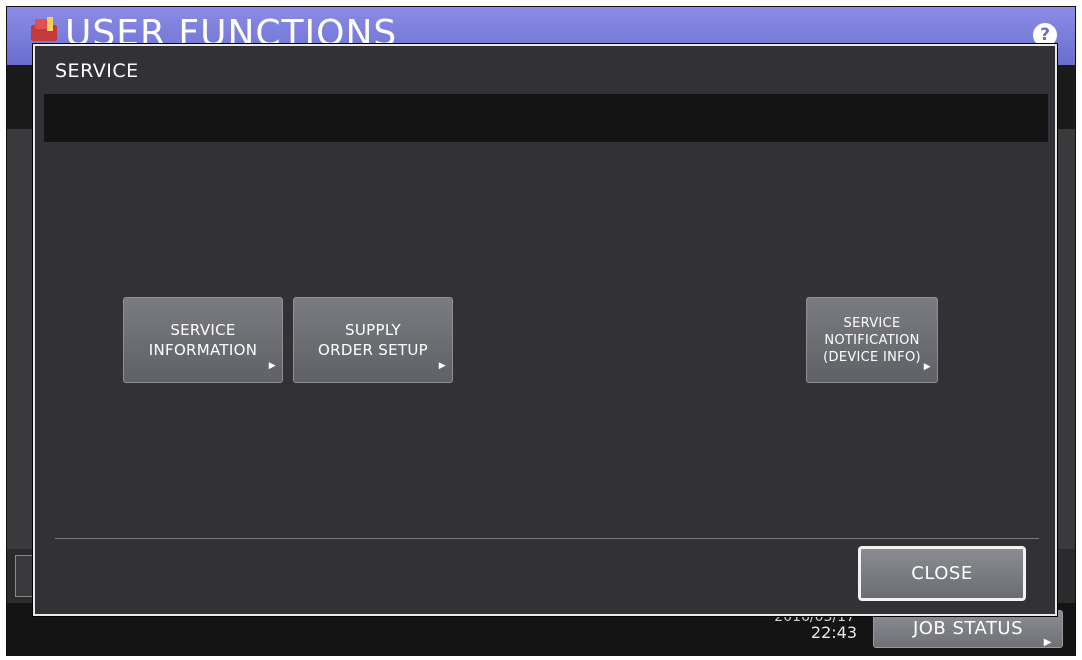 This screenshot has width=1082, height=660. I want to click on dialog-divider, so click(547, 538).